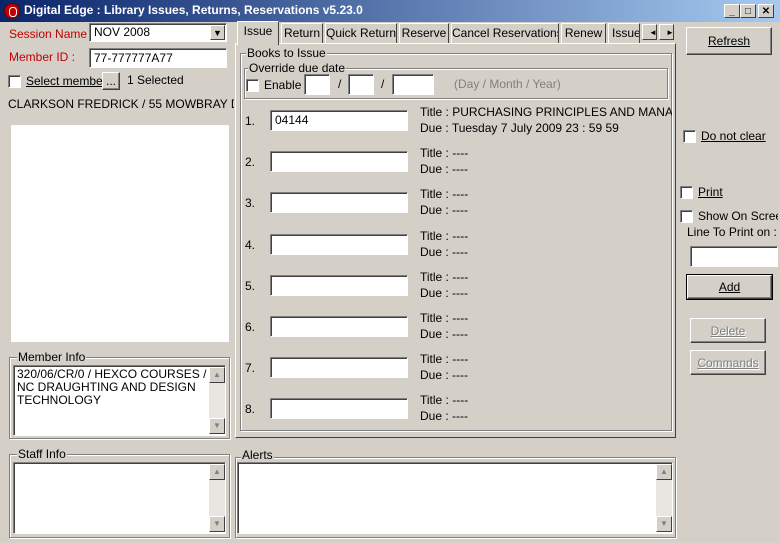 The height and width of the screenshot is (543, 780). I want to click on close-button: ✕, so click(766, 11).